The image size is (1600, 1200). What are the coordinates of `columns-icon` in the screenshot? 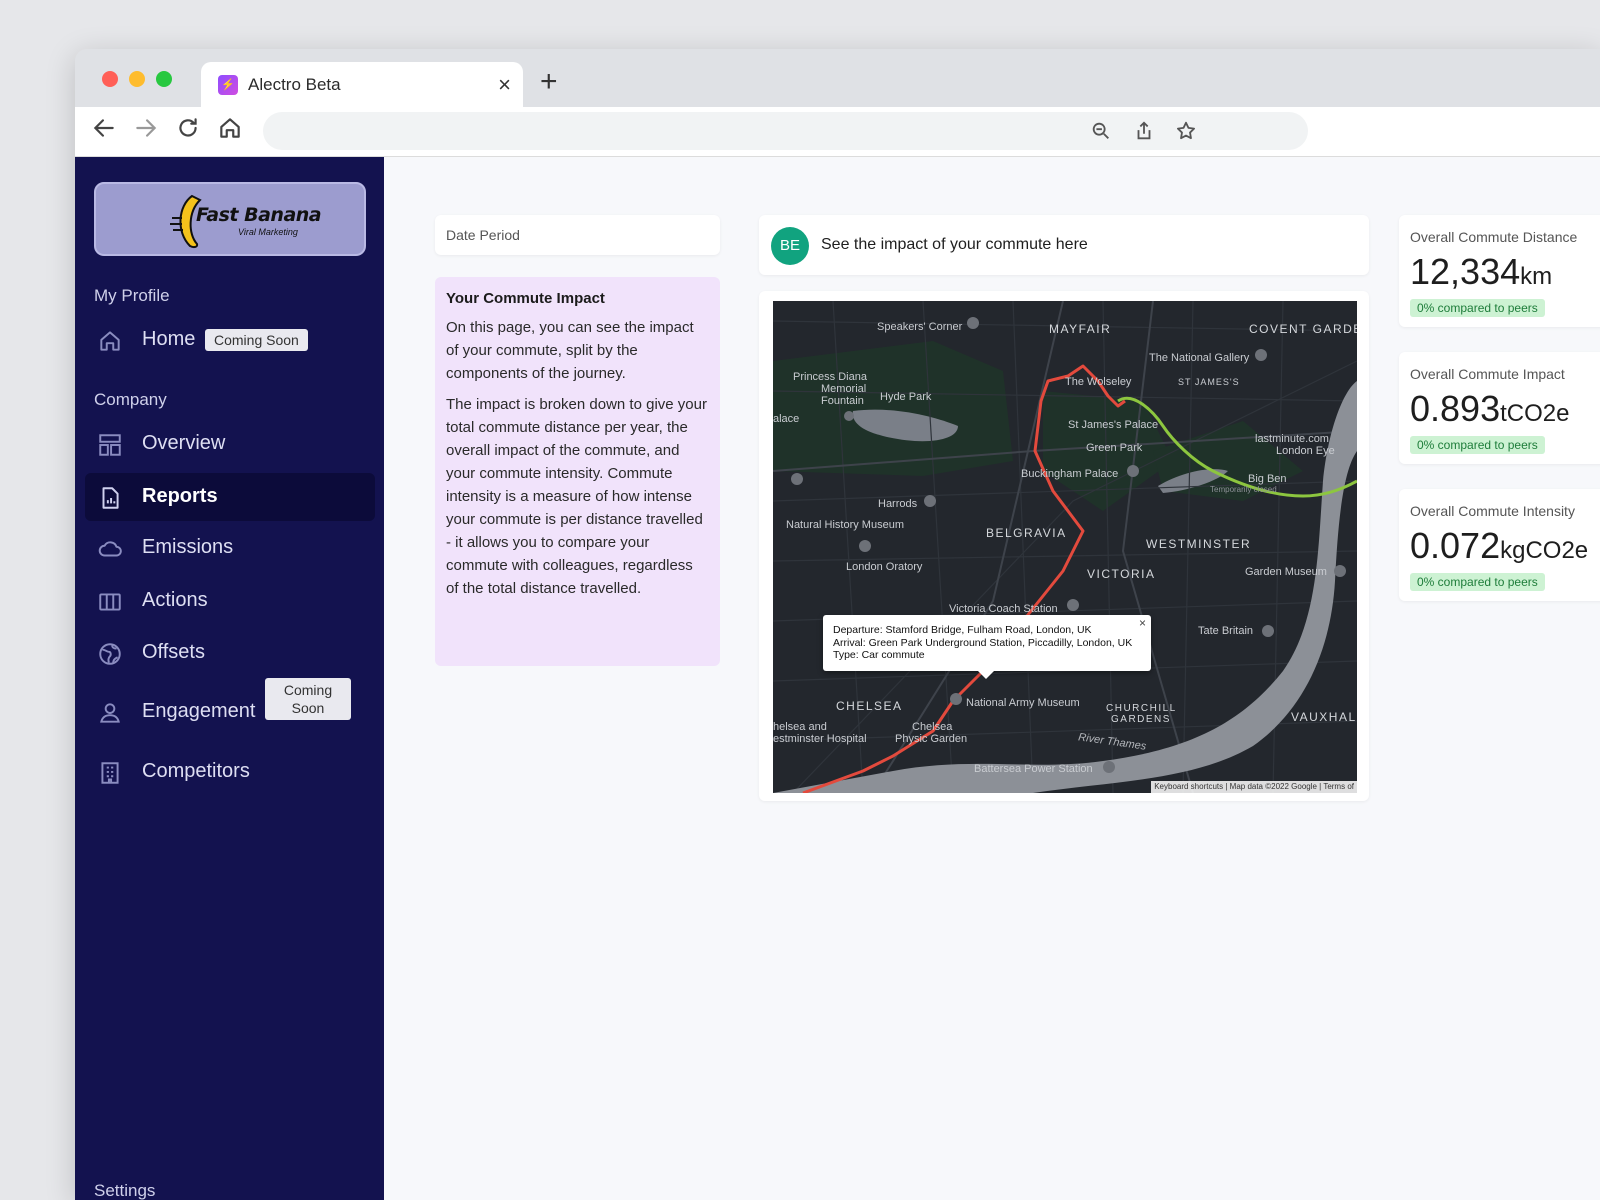 It's located at (110, 602).